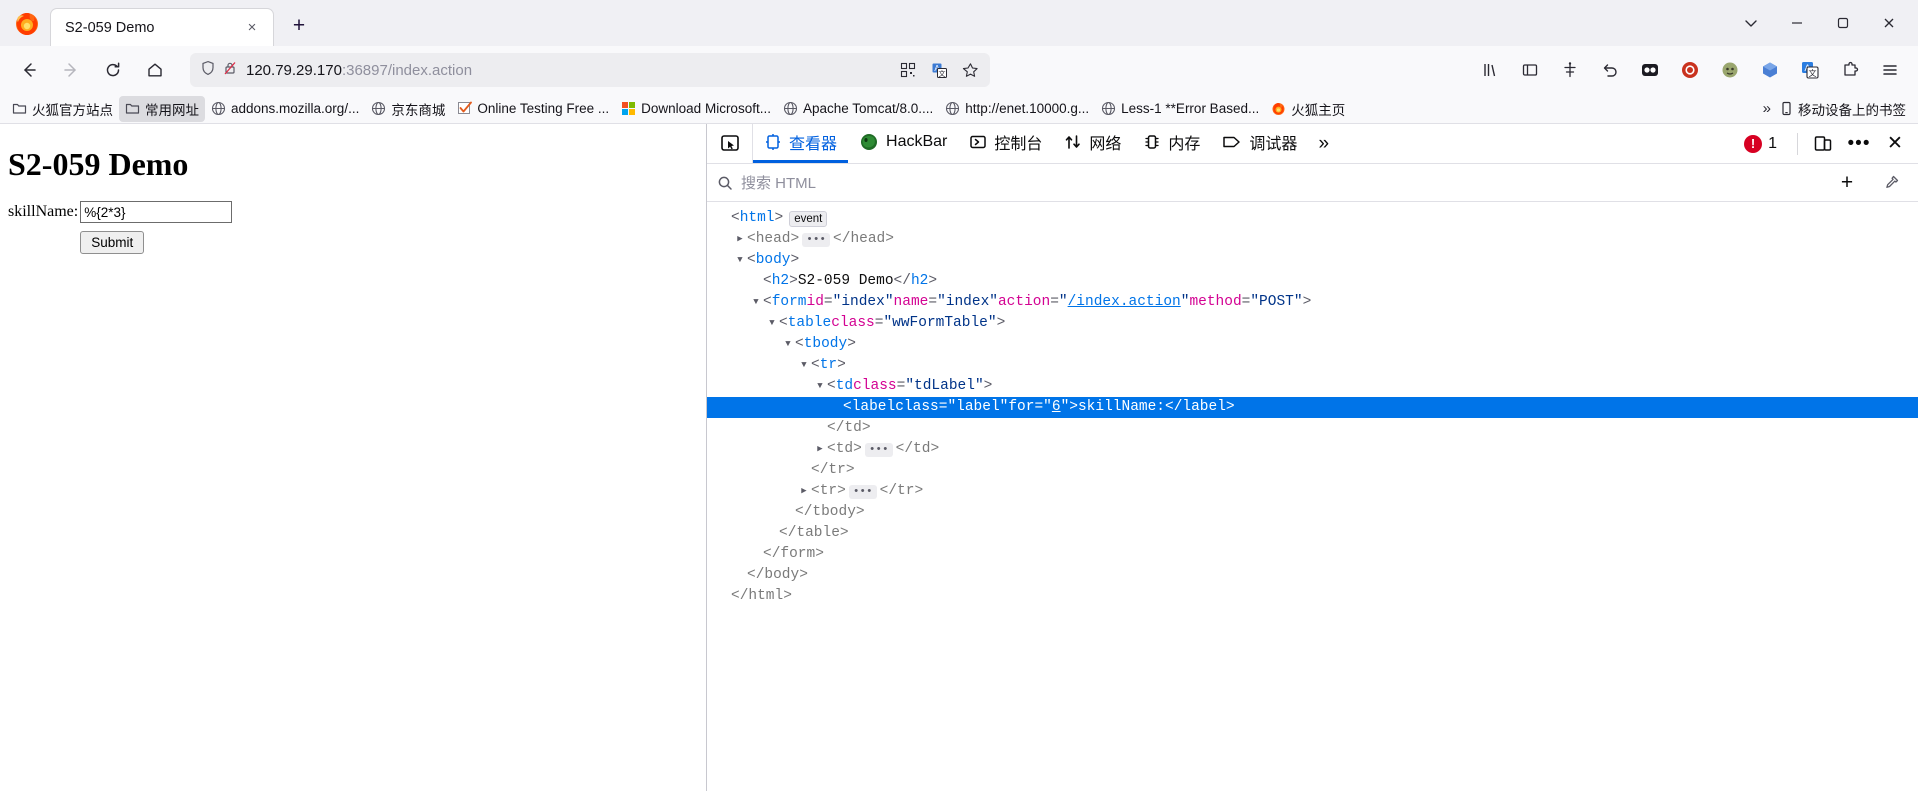 This screenshot has width=1918, height=791. Describe the element at coordinates (1312, 575) in the screenshot. I see `dom-node: </body >` at that location.